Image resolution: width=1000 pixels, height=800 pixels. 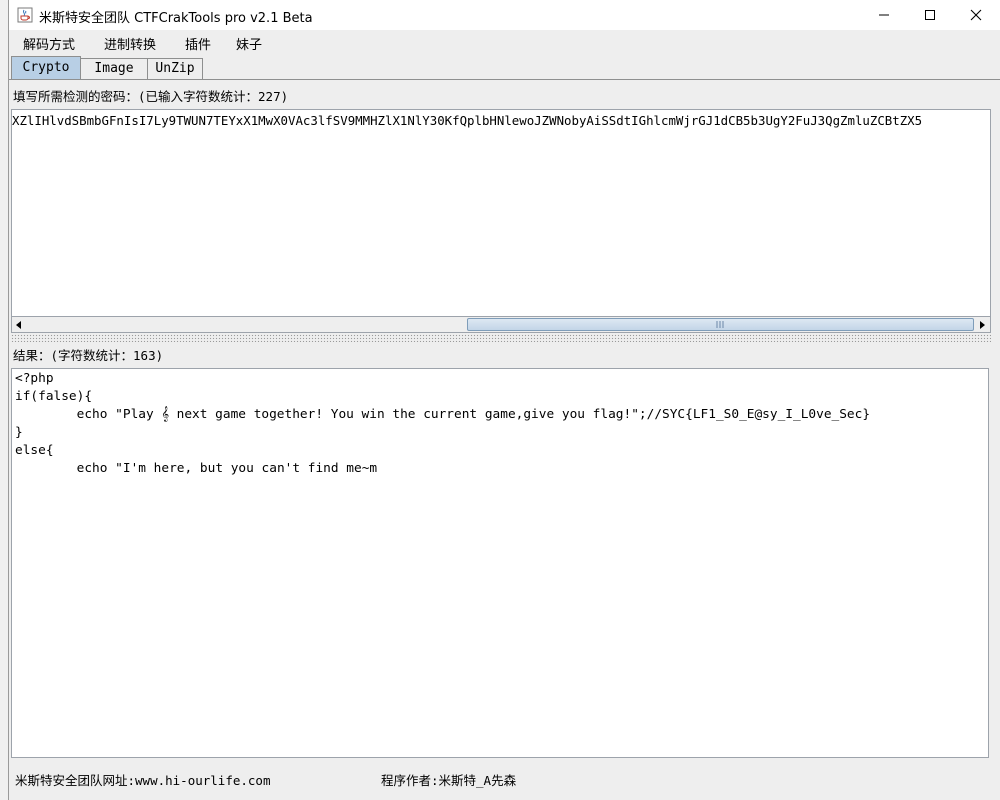 I want to click on scroll-right-button, so click(x=982, y=324).